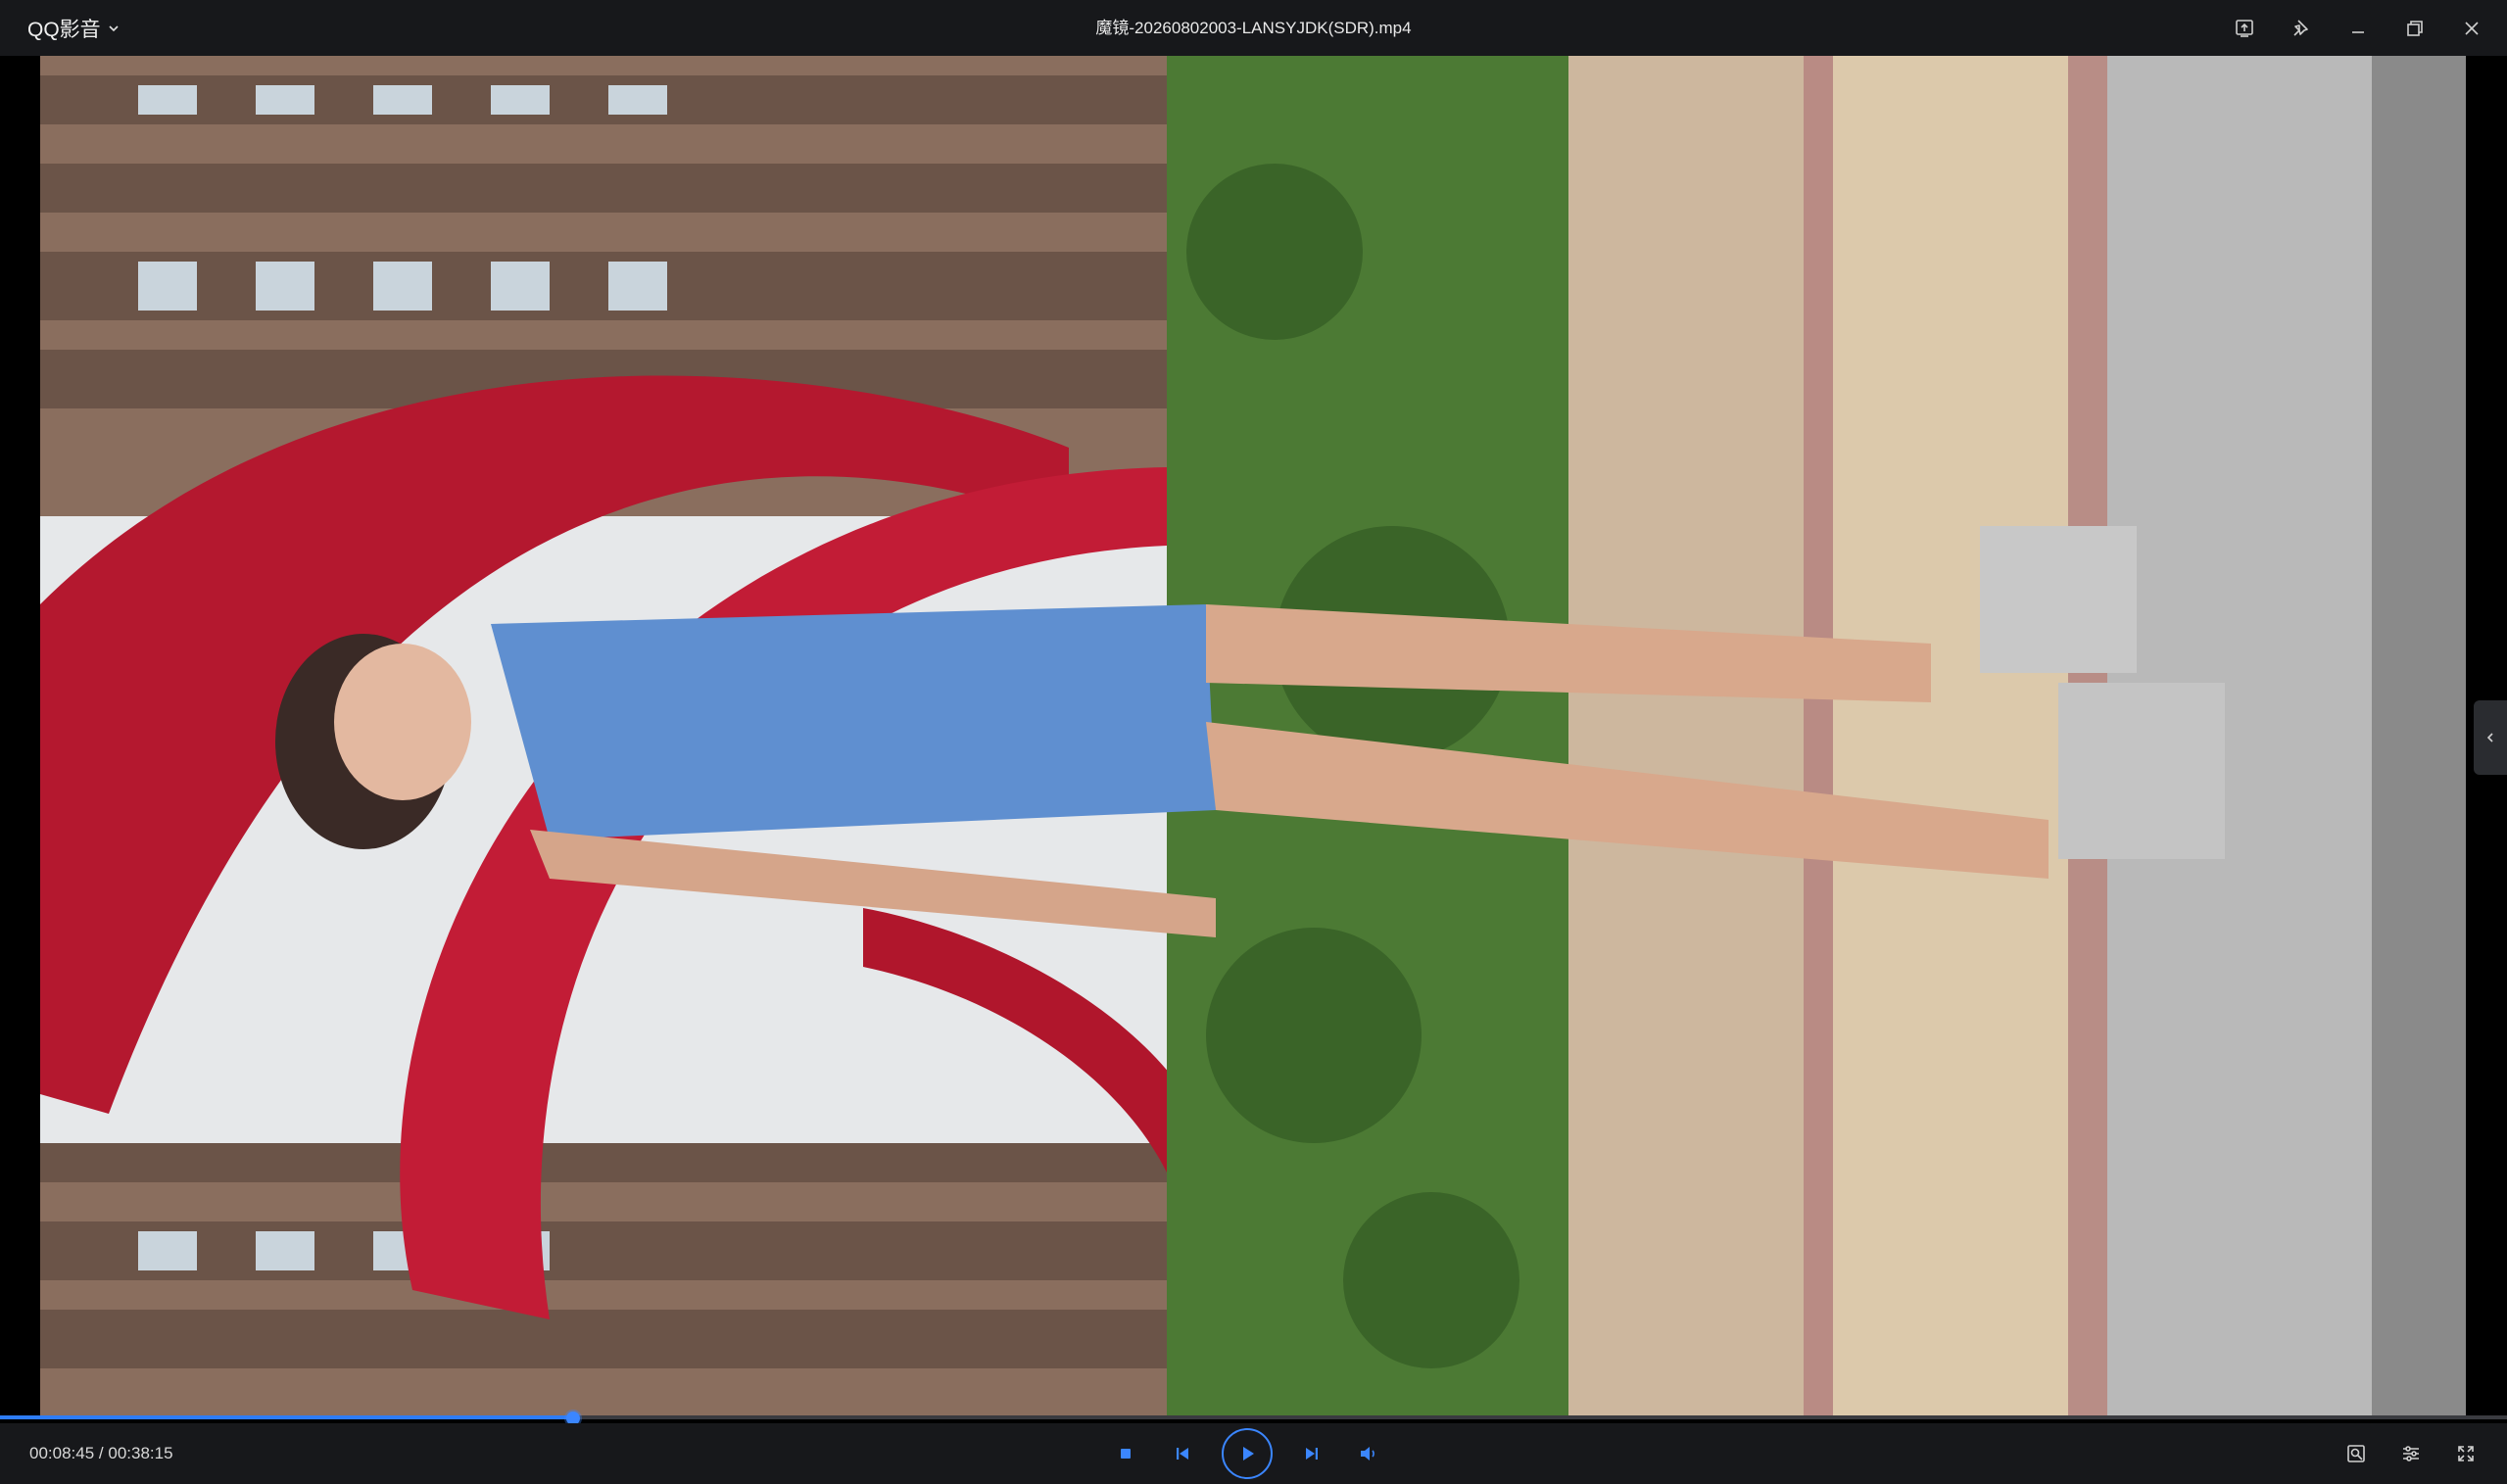 The width and height of the screenshot is (2507, 1484). Describe the element at coordinates (62, 1453) in the screenshot. I see `current-time: 00:08:45` at that location.